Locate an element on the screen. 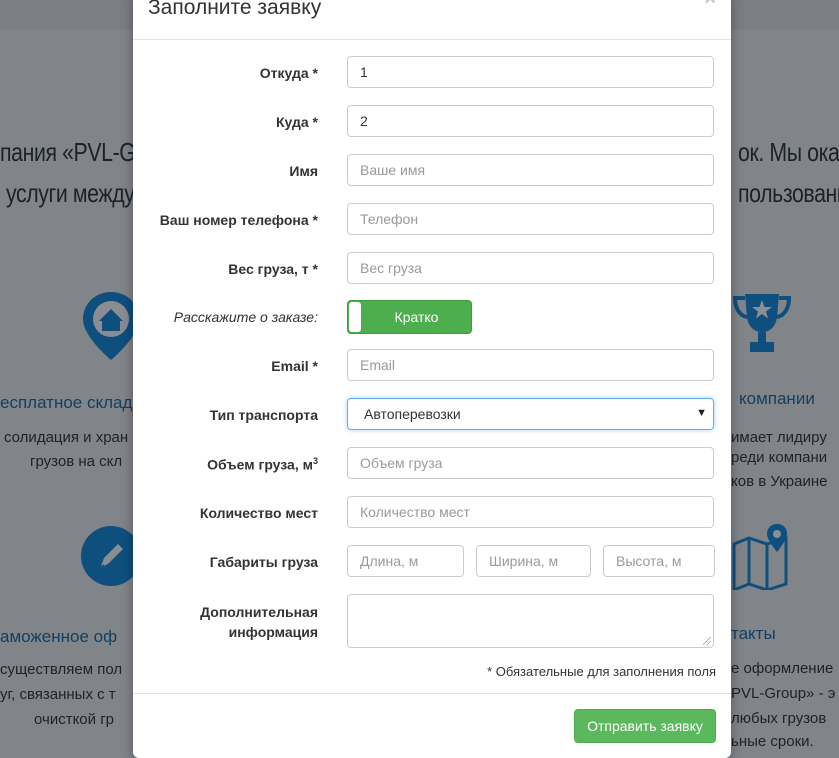 The height and width of the screenshot is (758, 839). name-label: Имя is located at coordinates (303, 171).